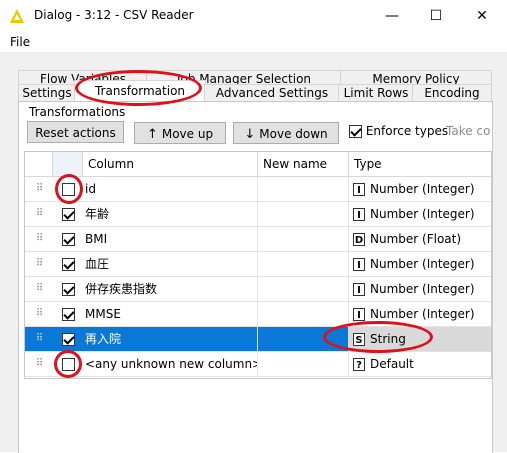 This screenshot has height=453, width=507. What do you see at coordinates (170, 239) in the screenshot?
I see `row-column-name: BMI` at bounding box center [170, 239].